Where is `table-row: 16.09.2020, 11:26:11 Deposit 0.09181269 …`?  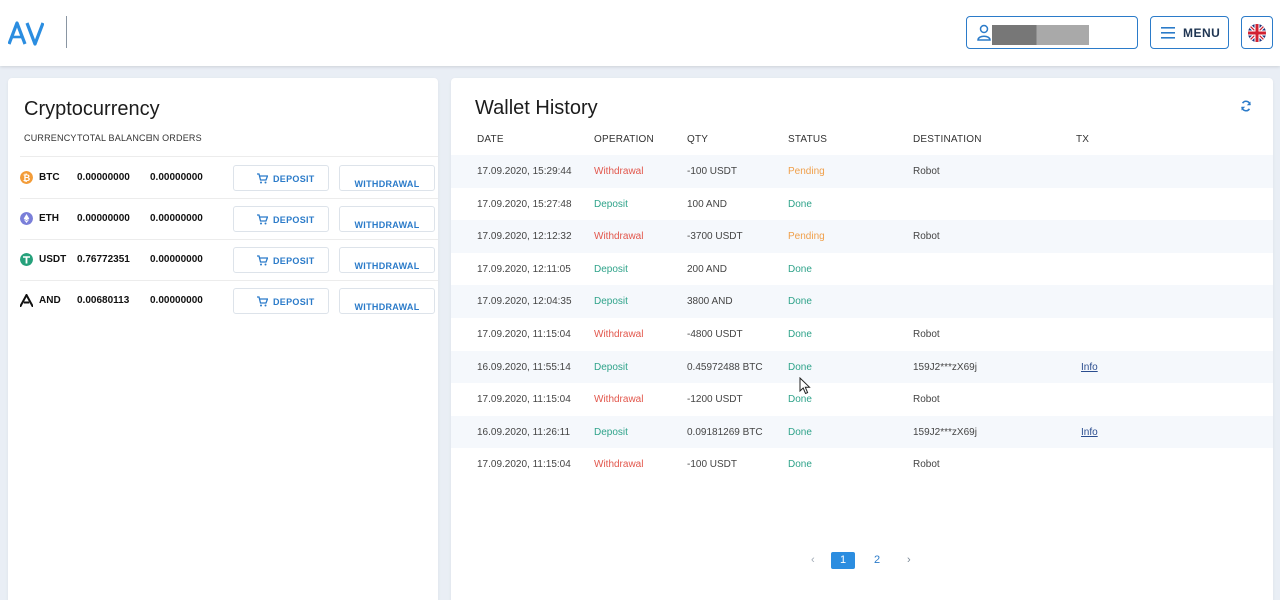 table-row: 16.09.2020, 11:26:11 Deposit 0.09181269 … is located at coordinates (862, 432).